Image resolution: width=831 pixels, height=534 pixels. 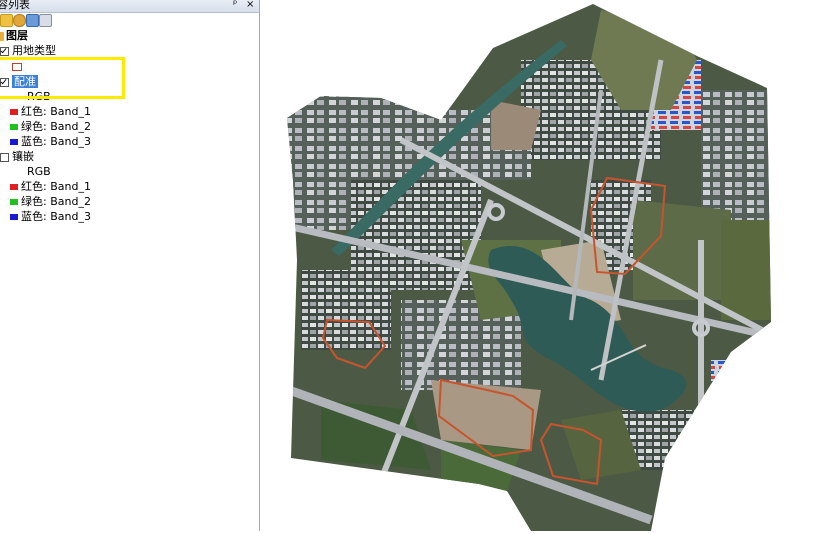 I want to click on list-by-visibility-icon, so click(x=32, y=20).